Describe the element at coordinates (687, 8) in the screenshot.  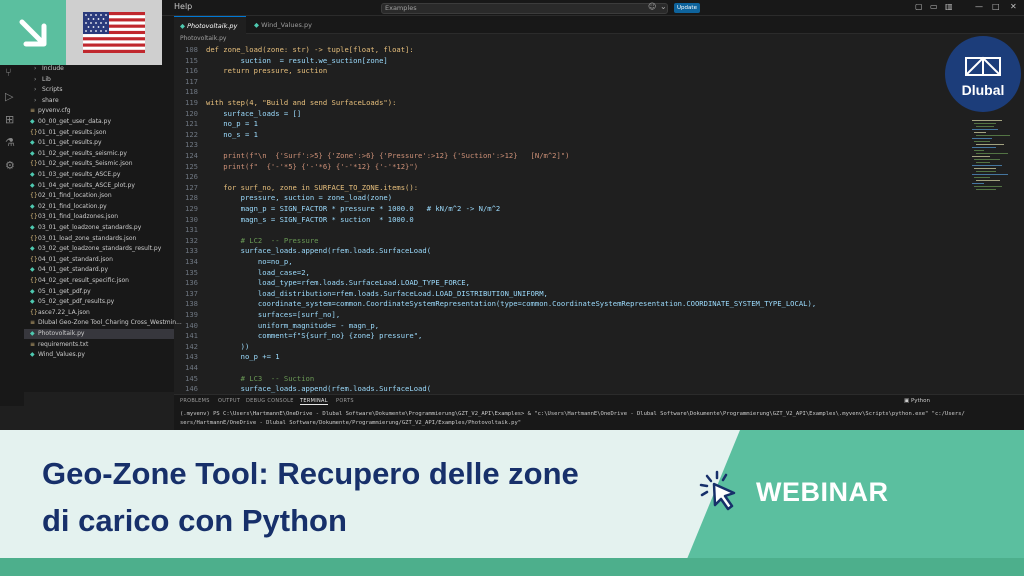
I see `update-button: Update` at that location.